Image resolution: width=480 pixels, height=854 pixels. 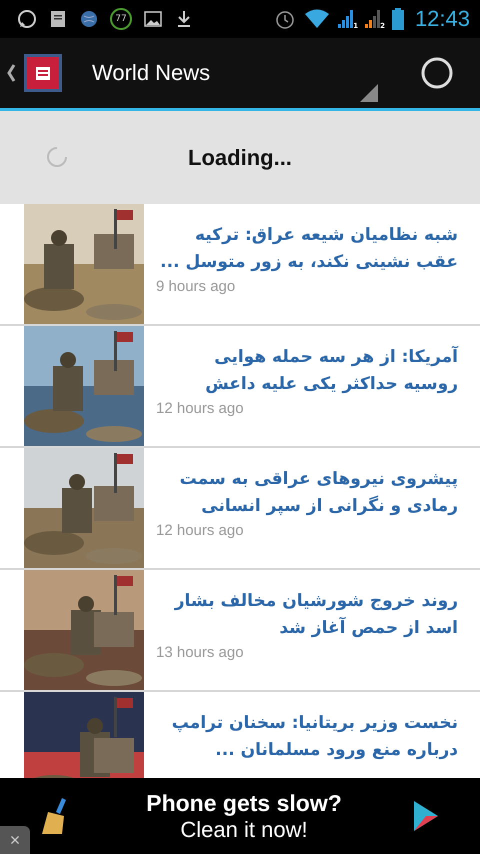 What do you see at coordinates (442, 19) in the screenshot?
I see `clock: 12:43` at bounding box center [442, 19].